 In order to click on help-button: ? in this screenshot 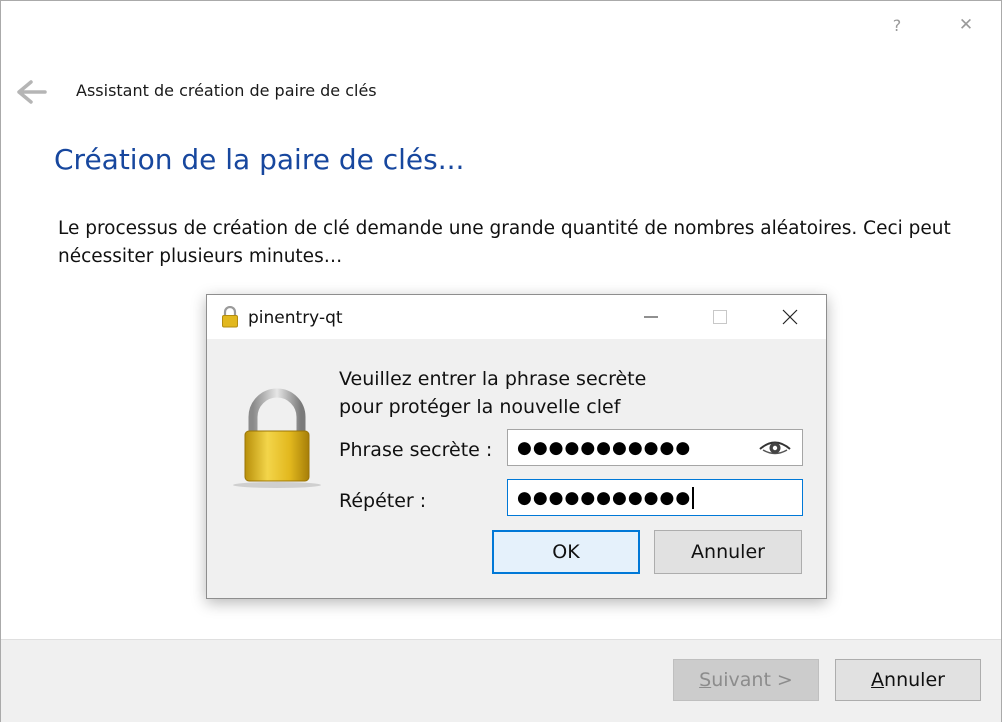, I will do `click(897, 25)`.